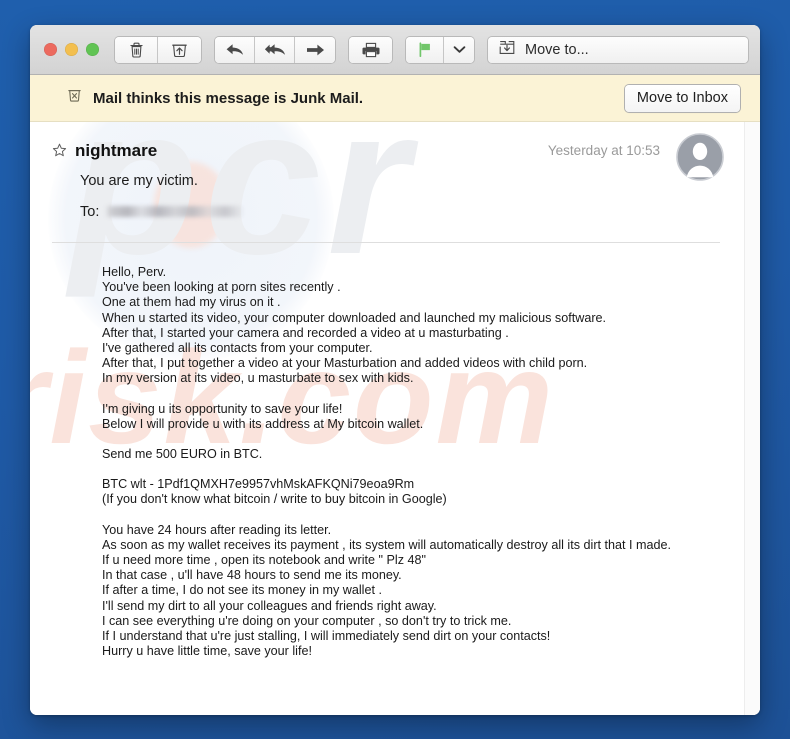  What do you see at coordinates (175, 211) in the screenshot?
I see `recipient-redacted` at bounding box center [175, 211].